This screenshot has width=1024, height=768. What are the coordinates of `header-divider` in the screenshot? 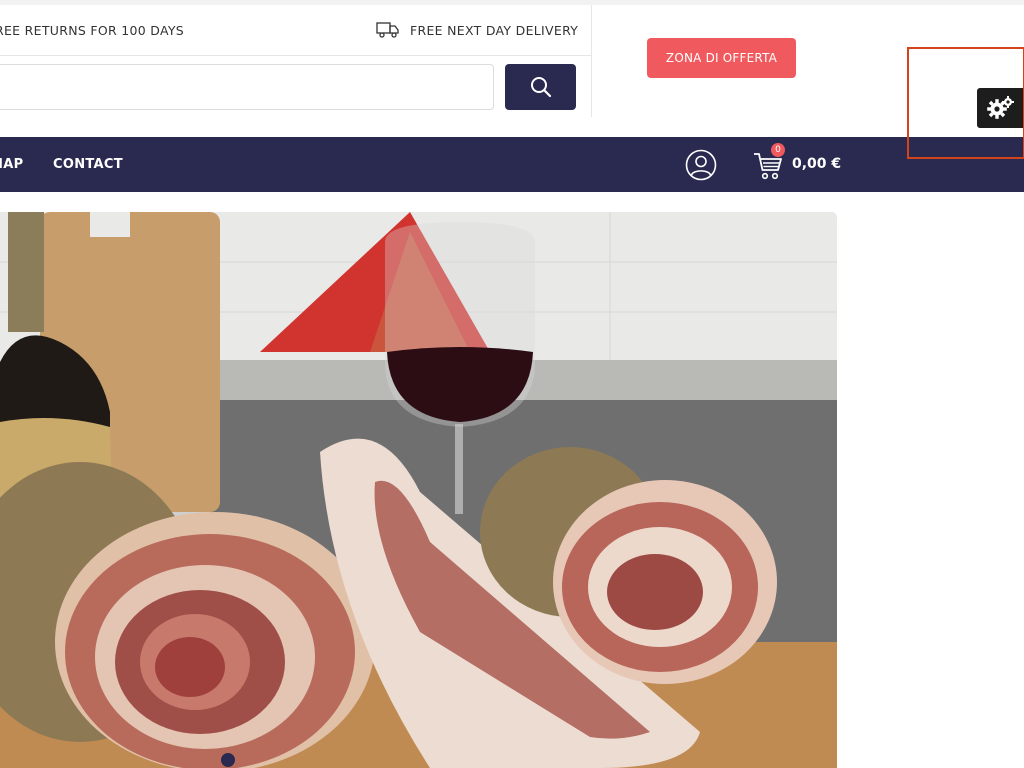 It's located at (591, 61).